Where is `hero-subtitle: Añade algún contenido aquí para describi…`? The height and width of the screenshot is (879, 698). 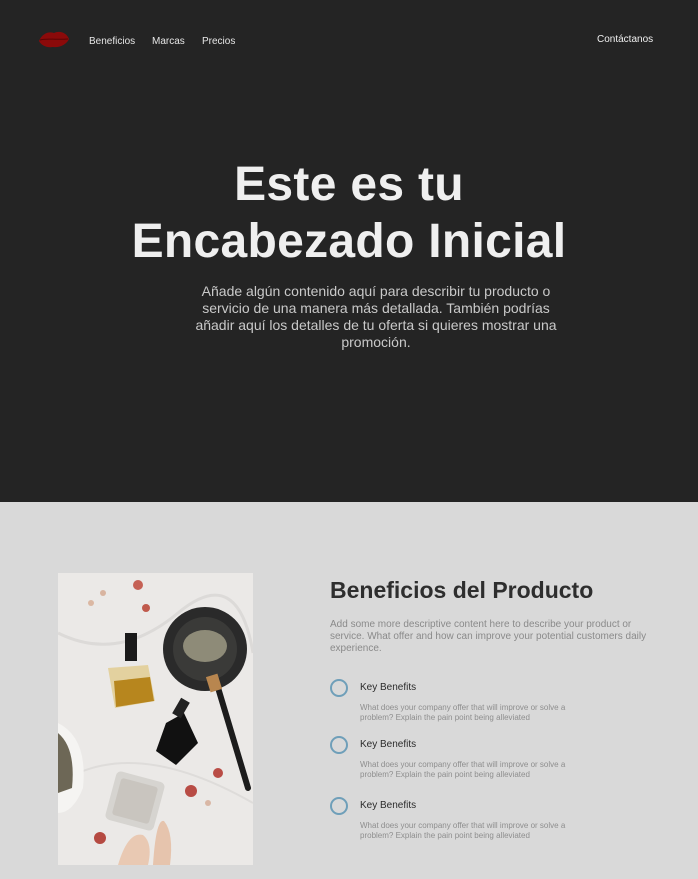 hero-subtitle: Añade algún contenido aquí para describi… is located at coordinates (376, 316).